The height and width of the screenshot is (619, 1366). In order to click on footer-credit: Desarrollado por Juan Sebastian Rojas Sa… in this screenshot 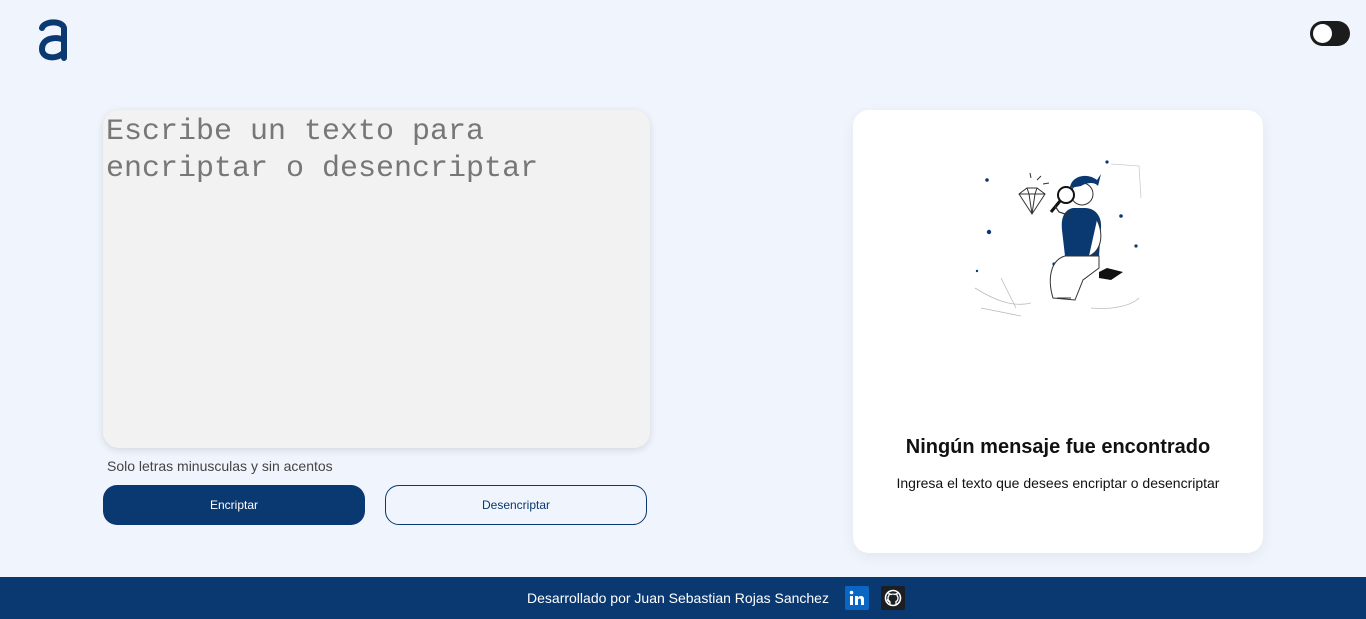, I will do `click(678, 598)`.